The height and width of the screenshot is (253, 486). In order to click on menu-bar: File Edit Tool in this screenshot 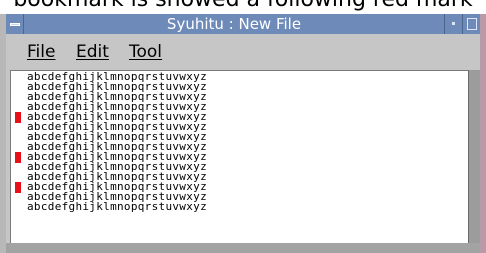, I will do `click(243, 51)`.